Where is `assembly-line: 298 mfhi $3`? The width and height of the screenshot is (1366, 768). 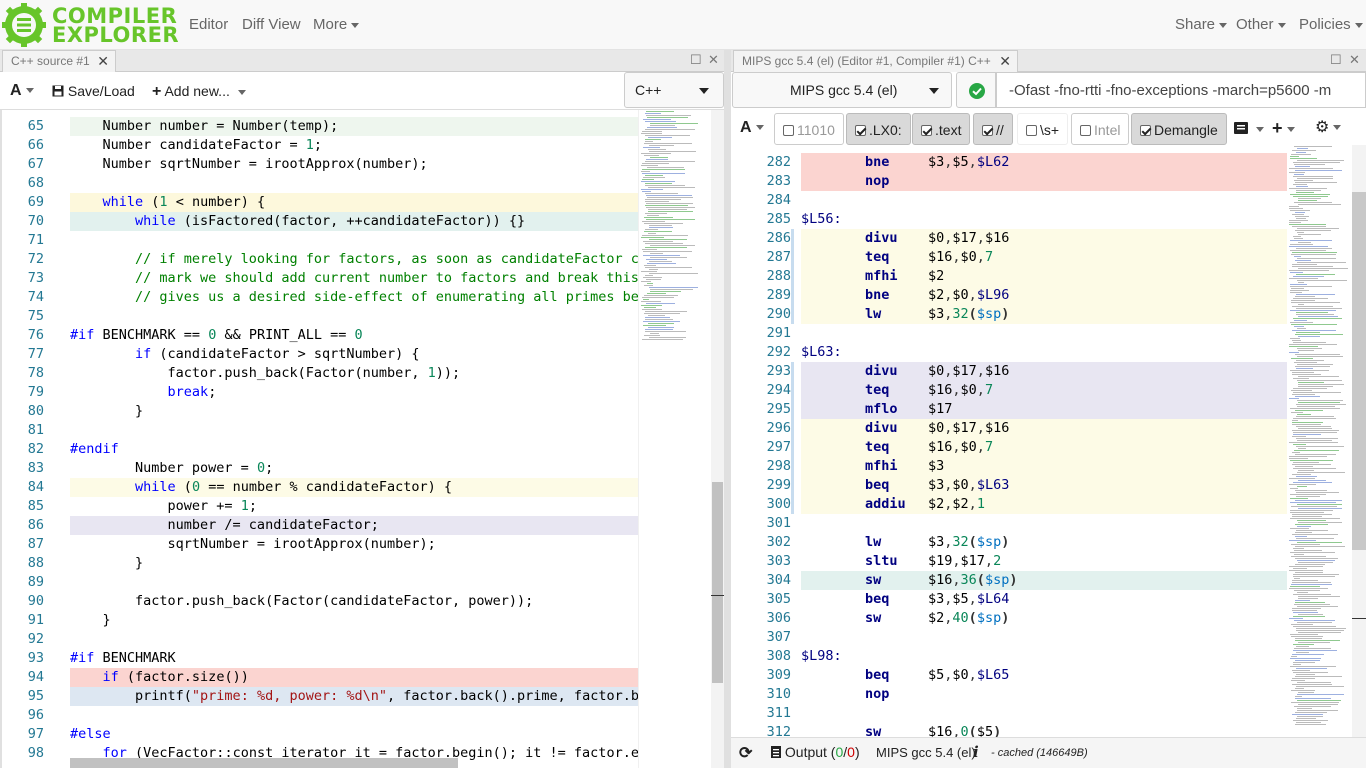 assembly-line: 298 mfhi $3 is located at coordinates (1009, 466).